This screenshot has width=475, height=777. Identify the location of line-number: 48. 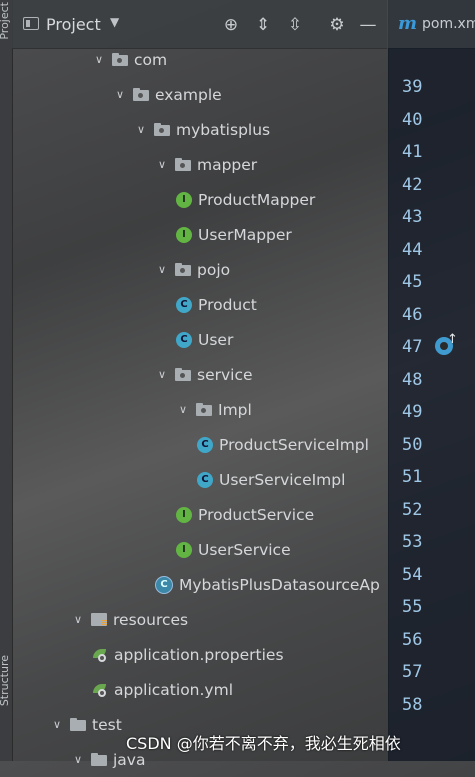
(412, 379).